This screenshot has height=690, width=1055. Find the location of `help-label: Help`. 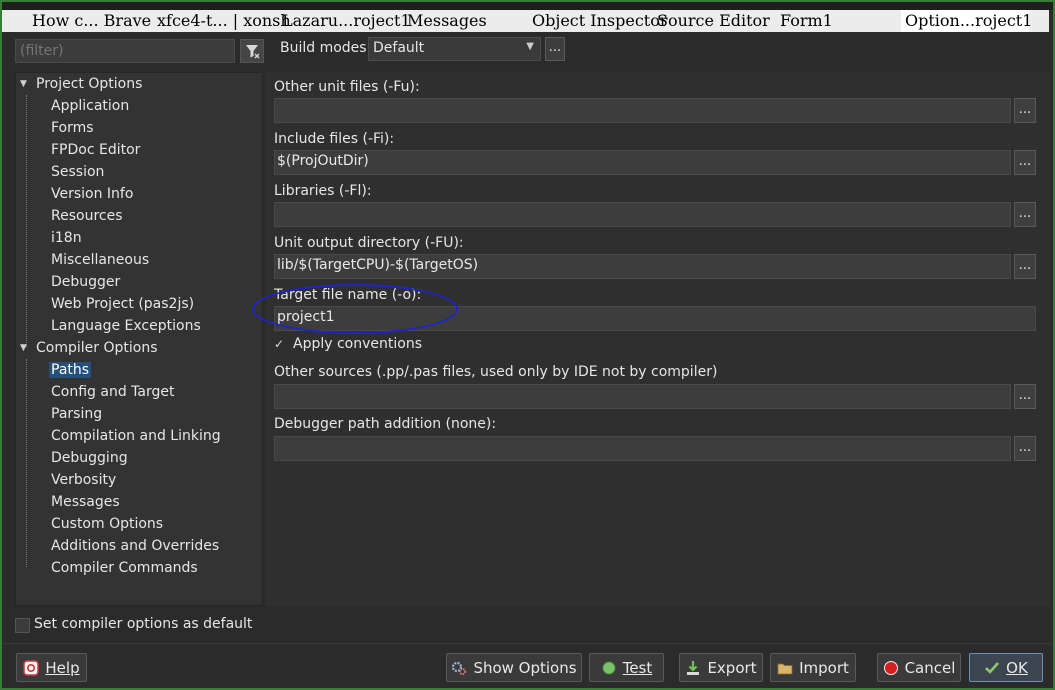

help-label: Help is located at coordinates (62, 667).